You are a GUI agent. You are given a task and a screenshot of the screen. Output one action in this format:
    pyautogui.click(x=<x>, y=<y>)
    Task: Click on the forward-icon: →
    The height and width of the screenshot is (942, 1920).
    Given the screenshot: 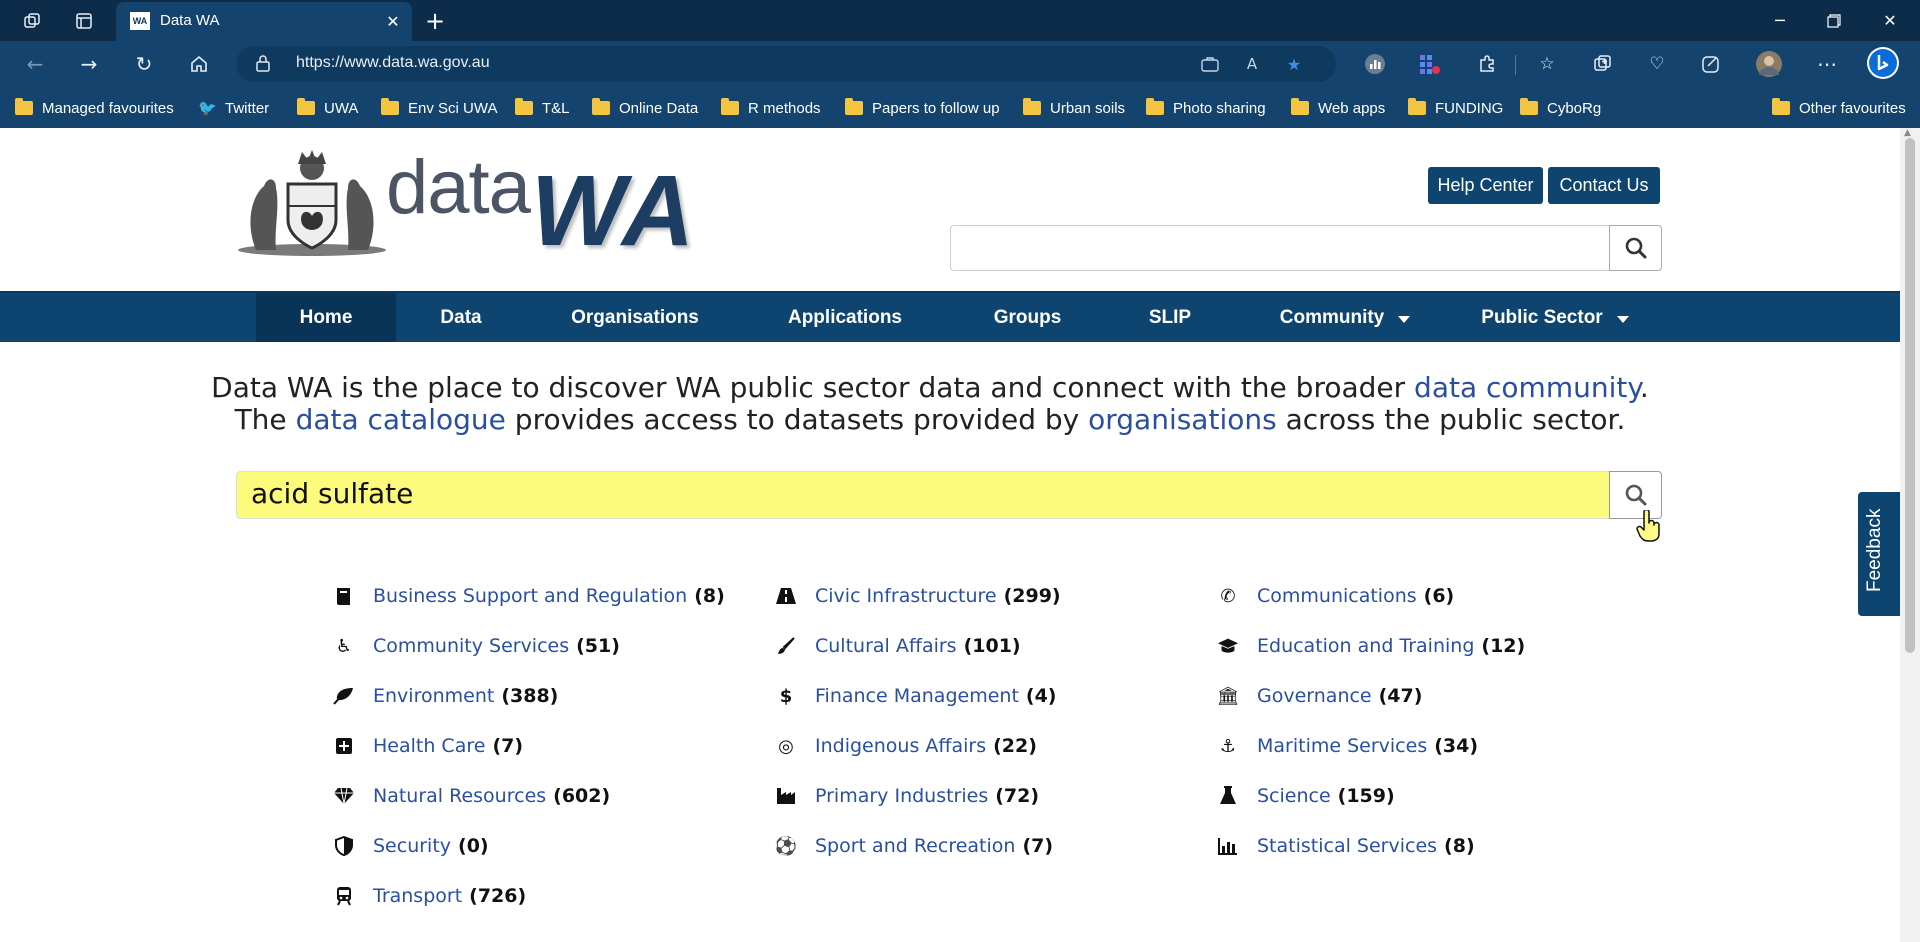 What is the action you would take?
    pyautogui.click(x=89, y=64)
    